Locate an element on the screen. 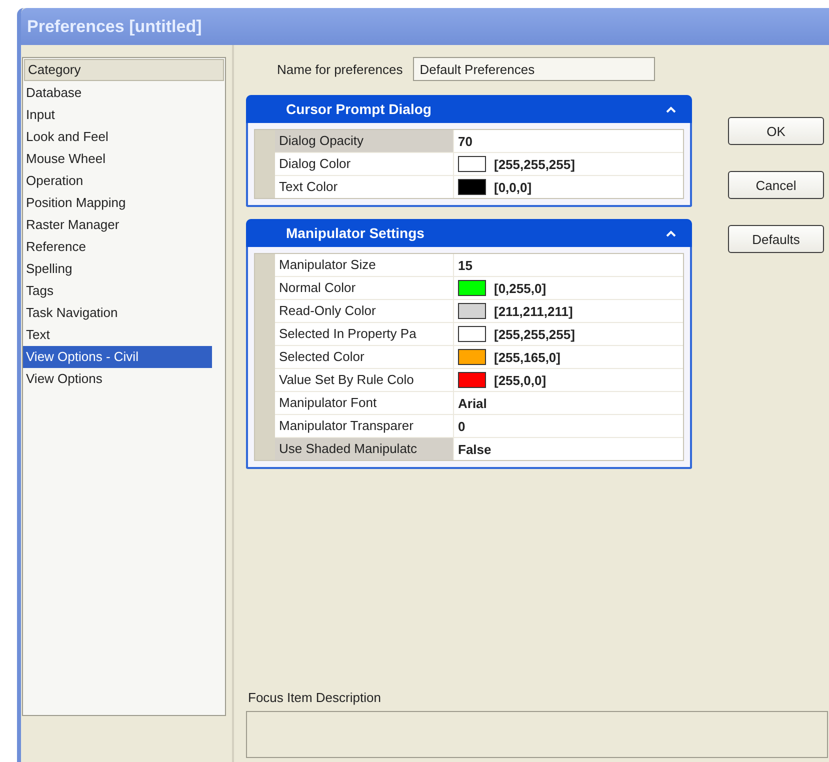  category-item: Text is located at coordinates (117, 335).